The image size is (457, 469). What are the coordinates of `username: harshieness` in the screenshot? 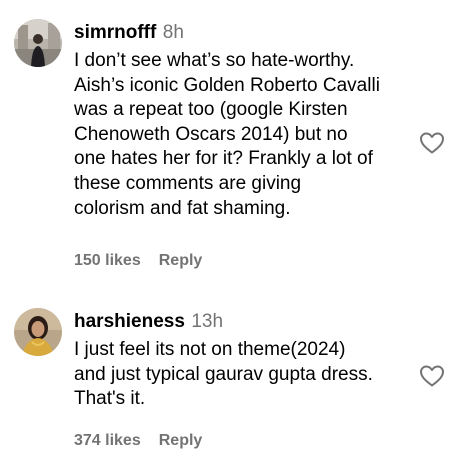 It's located at (129, 321).